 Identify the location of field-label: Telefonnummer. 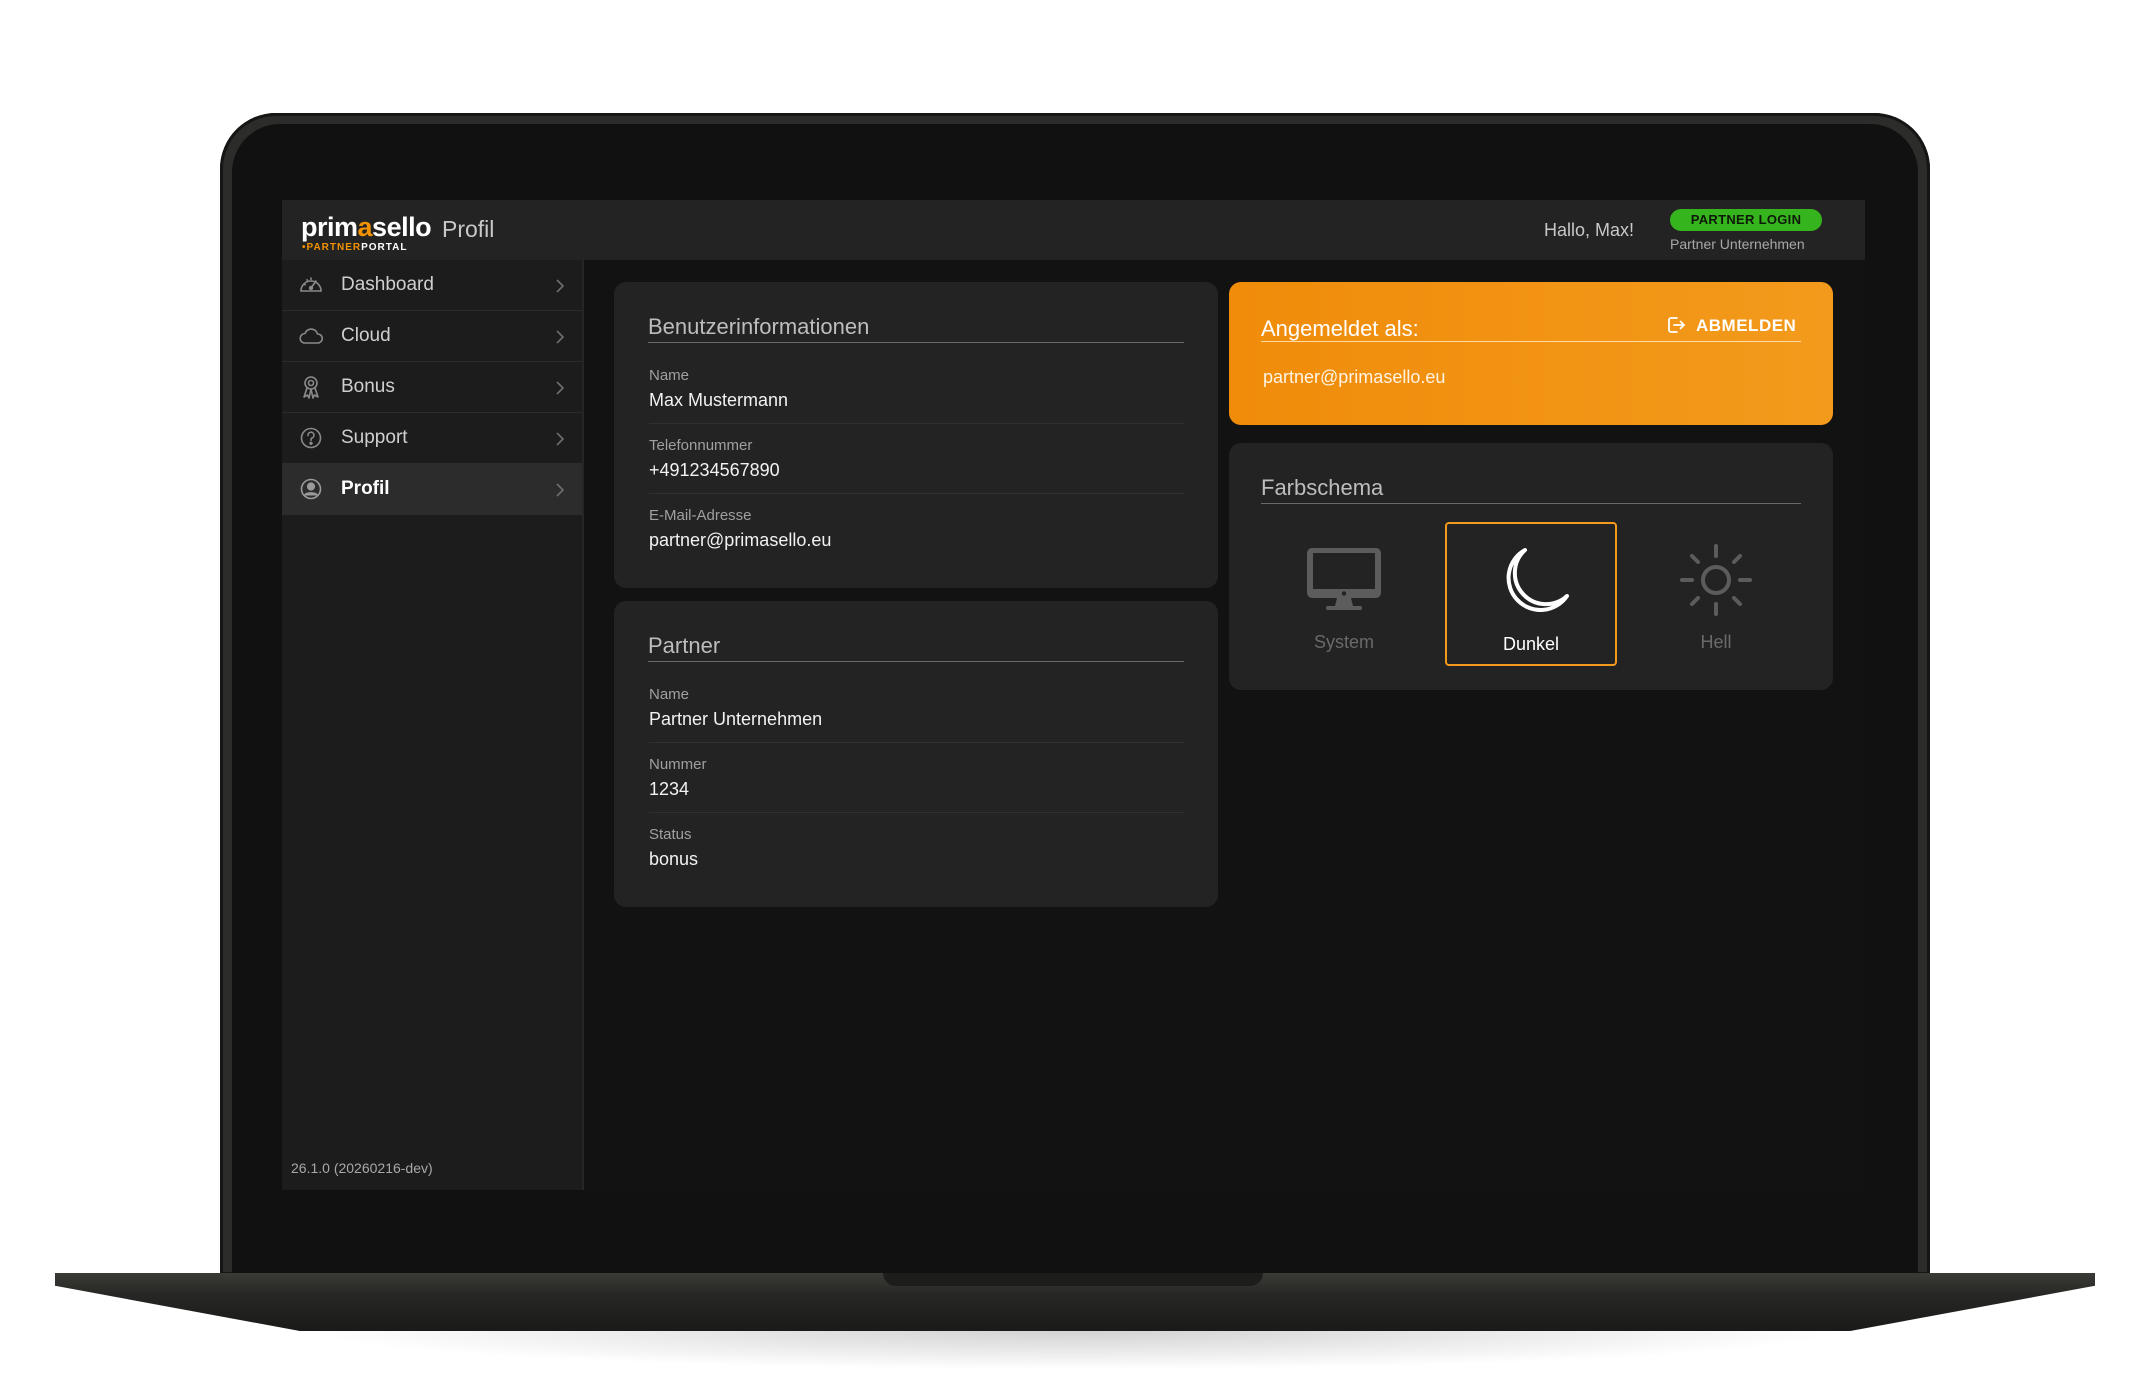
(701, 445).